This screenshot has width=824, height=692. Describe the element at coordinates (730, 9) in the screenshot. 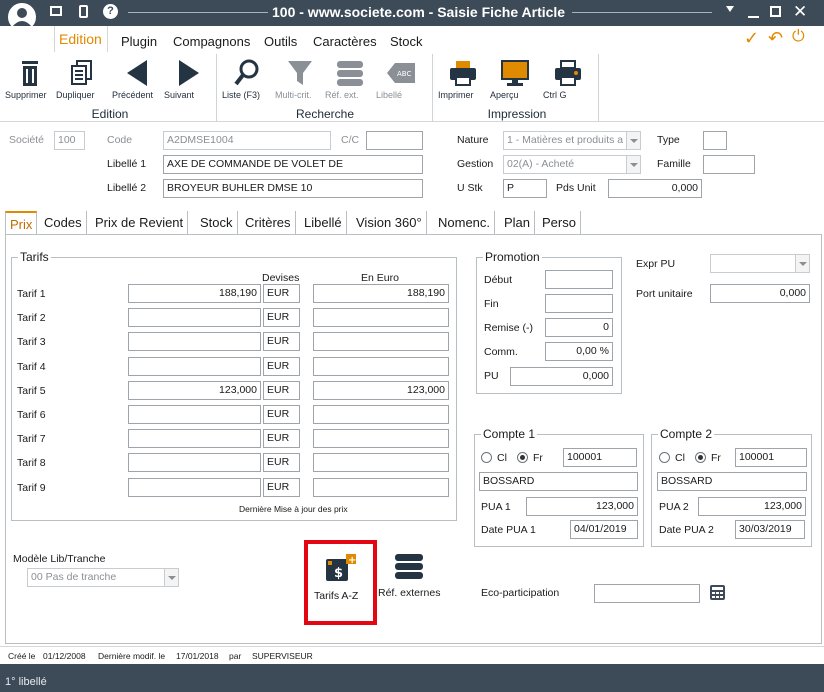

I see `pin-icon` at that location.